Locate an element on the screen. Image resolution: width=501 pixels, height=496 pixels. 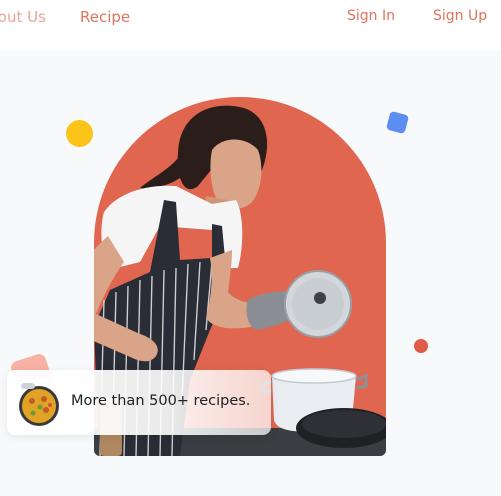
sign-up-link: Sign Up is located at coordinates (460, 16).